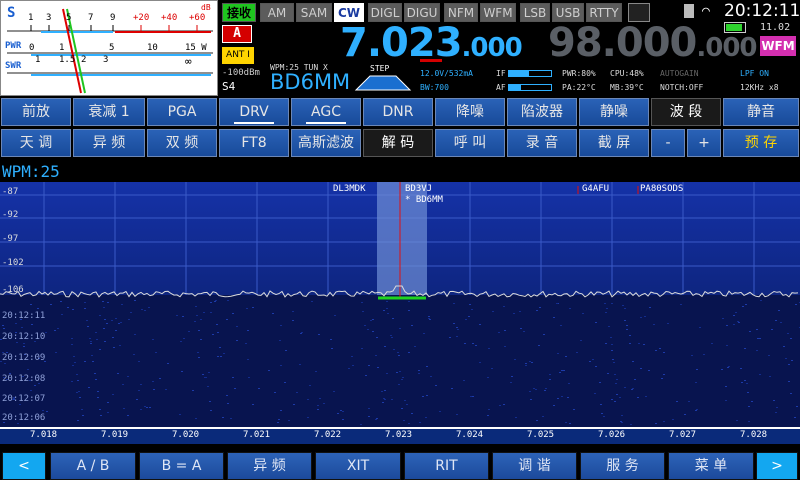  I want to click on vfo-b-main: 98.000, so click(622, 43).